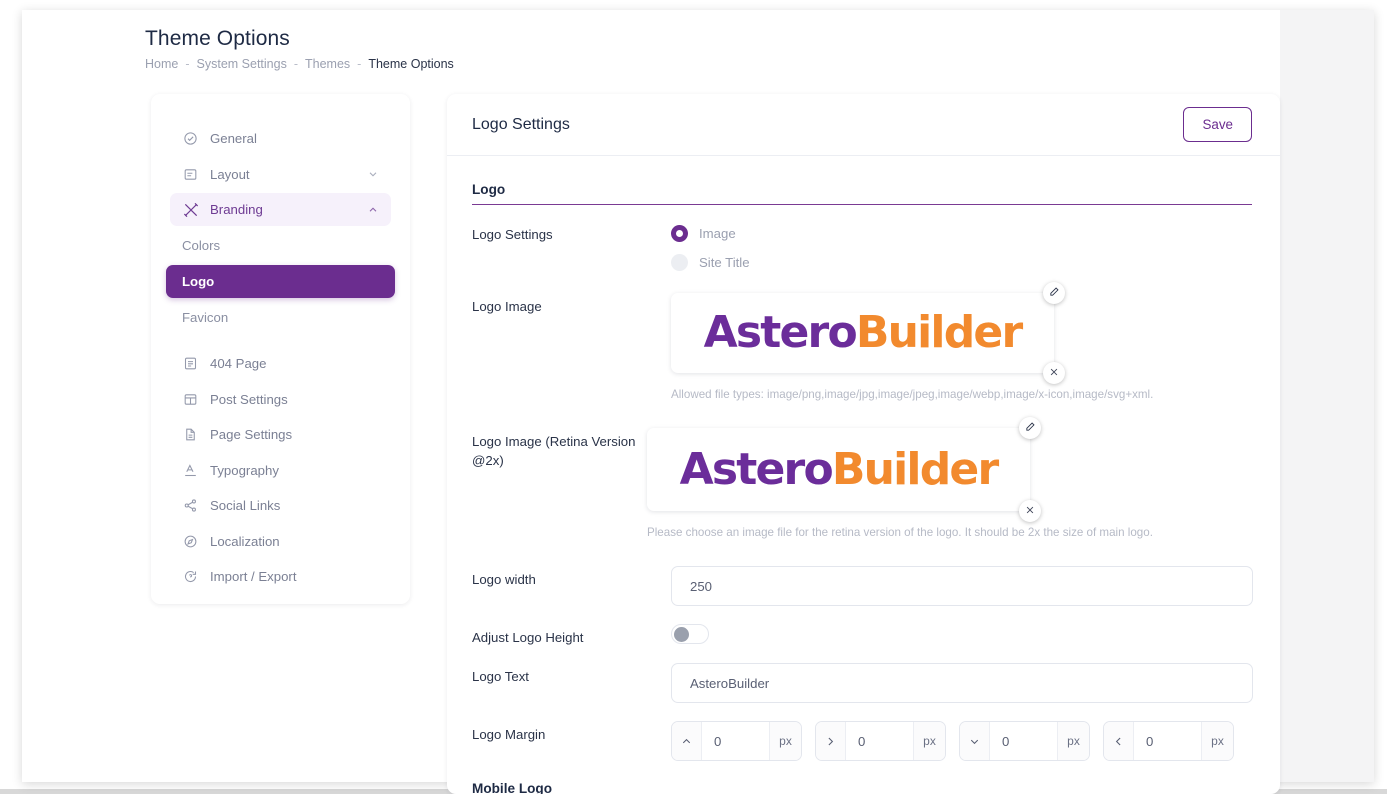 This screenshot has width=1387, height=794. What do you see at coordinates (521, 124) in the screenshot?
I see `panel-title: Logo Settings` at bounding box center [521, 124].